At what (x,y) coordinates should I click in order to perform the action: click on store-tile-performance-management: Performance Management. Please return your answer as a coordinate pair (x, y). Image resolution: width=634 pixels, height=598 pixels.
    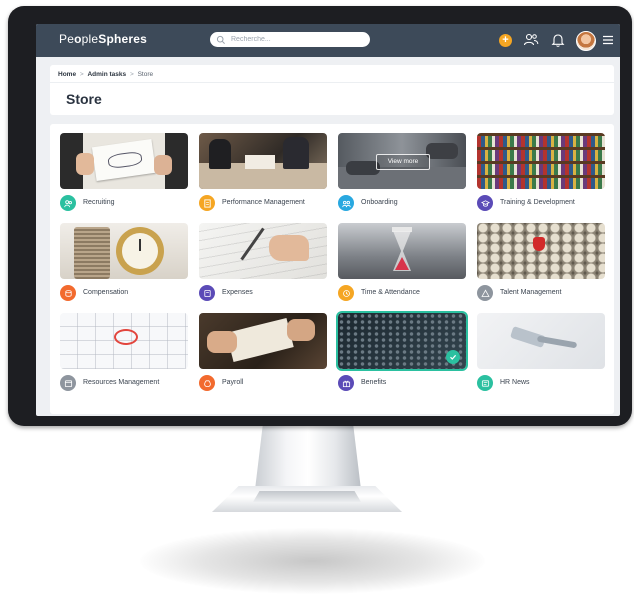
    Looking at the image, I should click on (263, 175).